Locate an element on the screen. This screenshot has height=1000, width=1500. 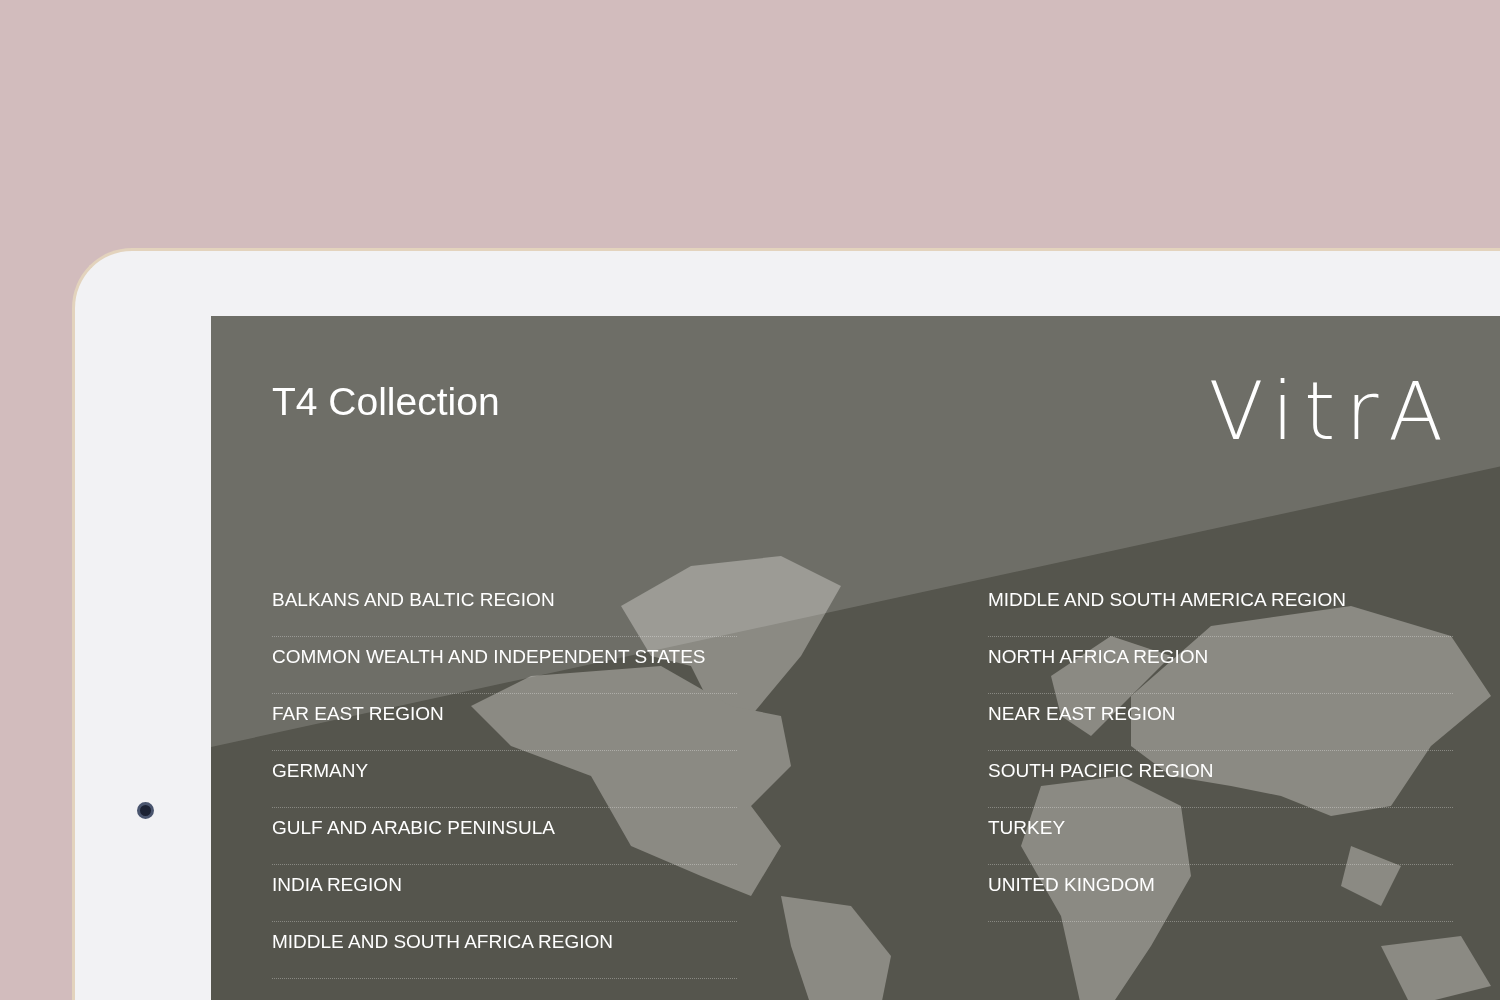
region-link: COMMON WEALTH AND INDEPENDENT STATES is located at coordinates (504, 665).